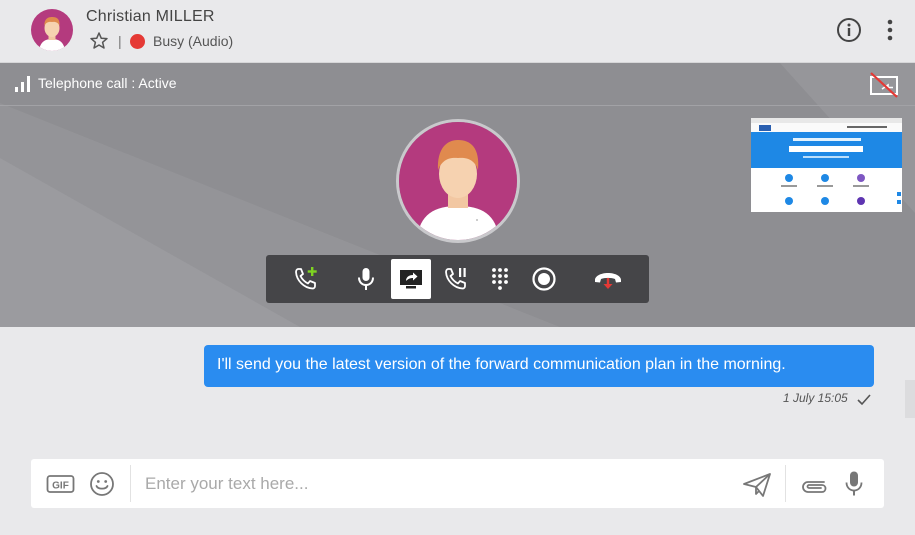  Describe the element at coordinates (435, 484) in the screenshot. I see `message-input` at that location.